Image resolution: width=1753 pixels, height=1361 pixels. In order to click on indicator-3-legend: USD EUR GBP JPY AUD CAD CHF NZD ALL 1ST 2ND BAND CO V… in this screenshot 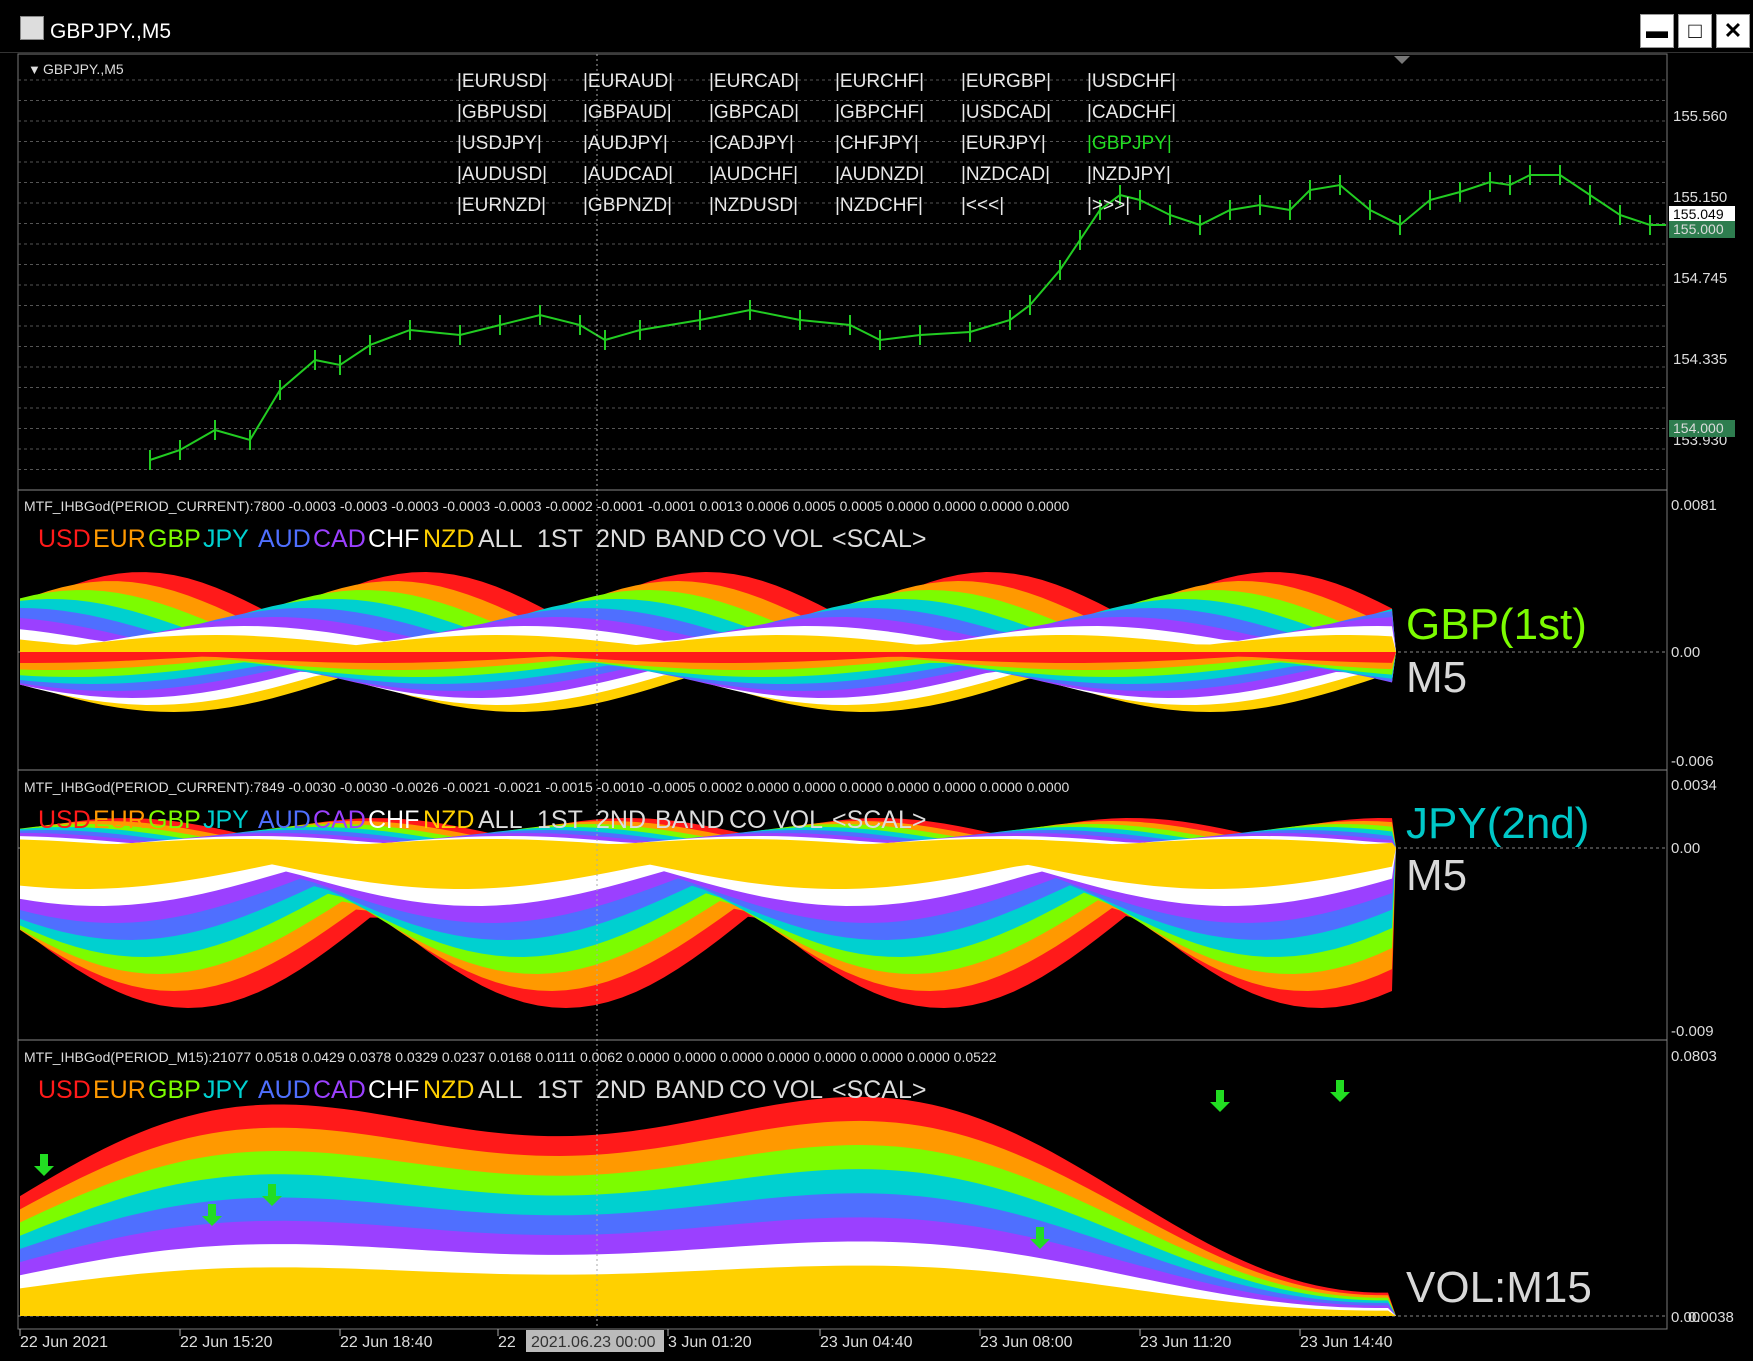, I will do `click(482, 1090)`.